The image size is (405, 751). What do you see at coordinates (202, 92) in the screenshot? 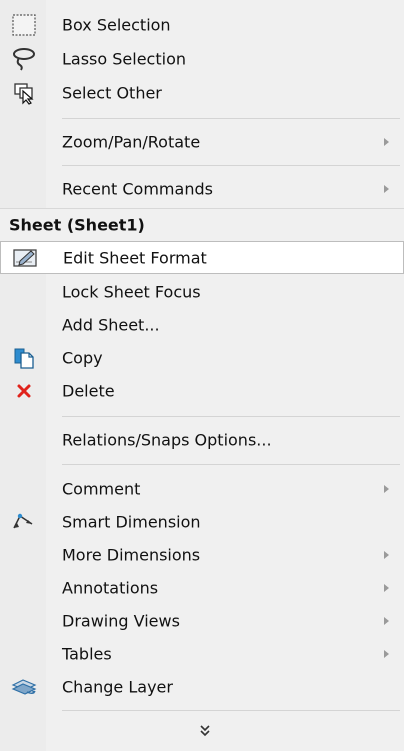
I see `menu-item-select-other: Select Other` at bounding box center [202, 92].